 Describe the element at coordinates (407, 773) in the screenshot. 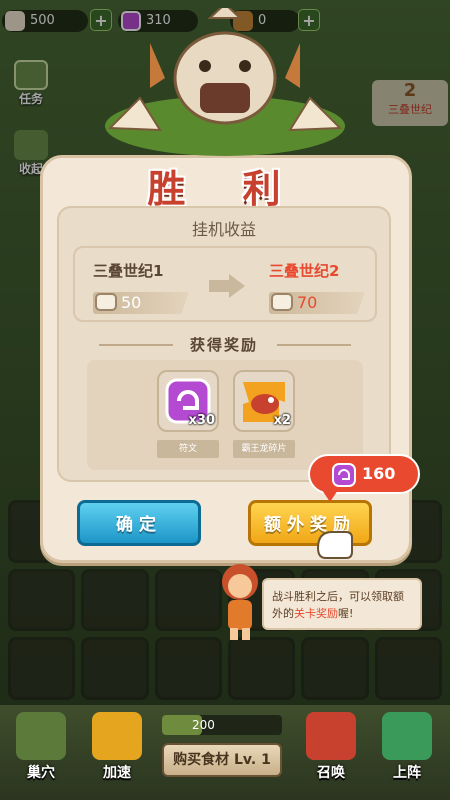

I see `deploy-label: 上阵` at that location.